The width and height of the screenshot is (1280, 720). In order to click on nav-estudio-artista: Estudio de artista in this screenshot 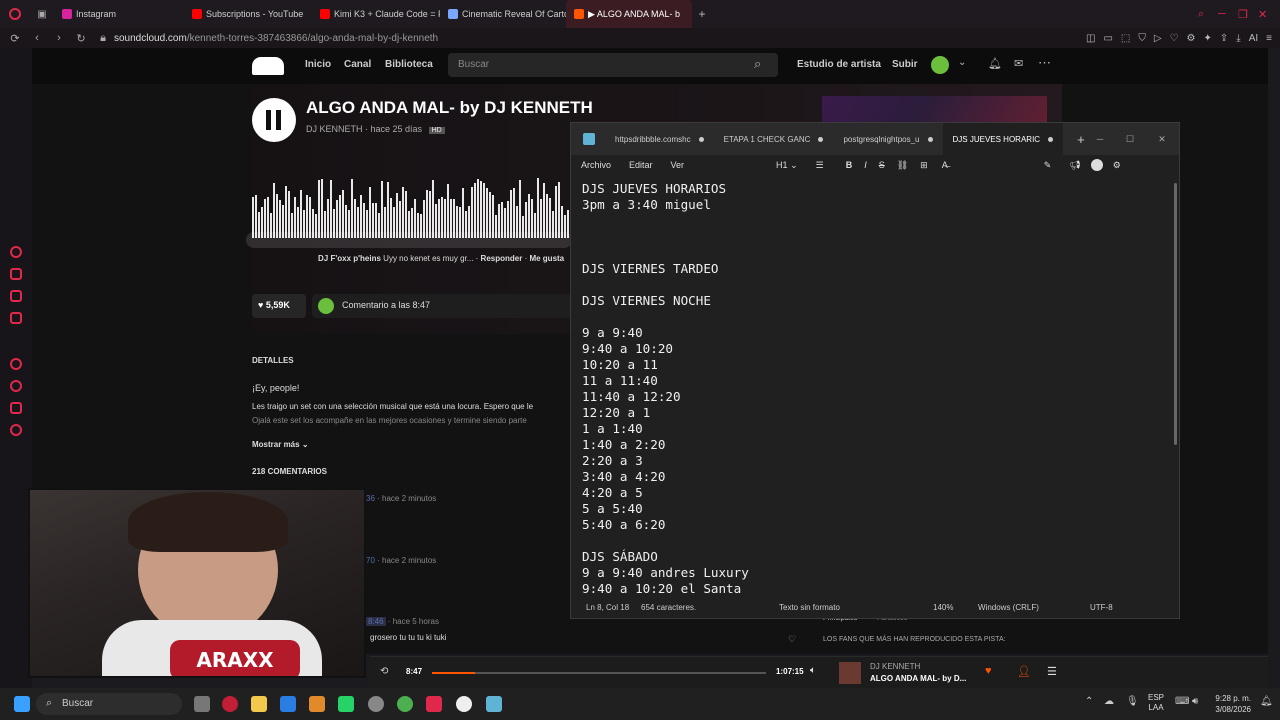, I will do `click(839, 64)`.